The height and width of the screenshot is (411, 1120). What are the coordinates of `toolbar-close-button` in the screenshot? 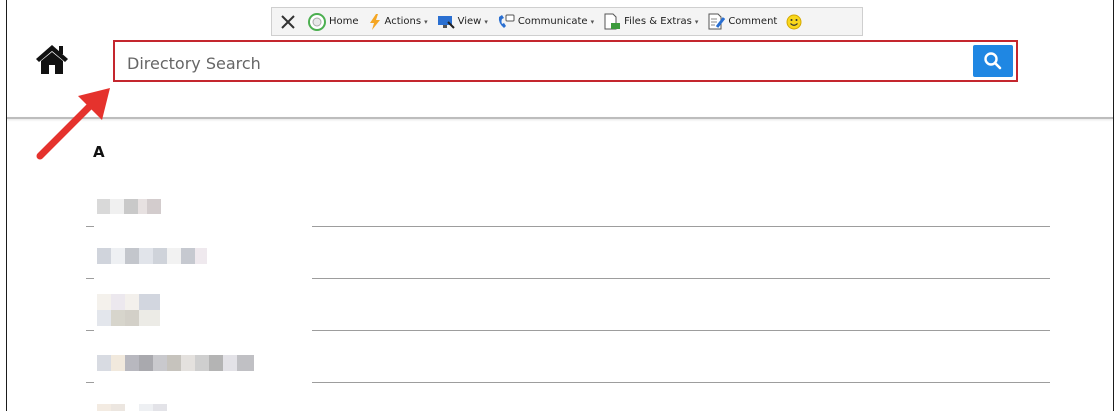 It's located at (289, 22).